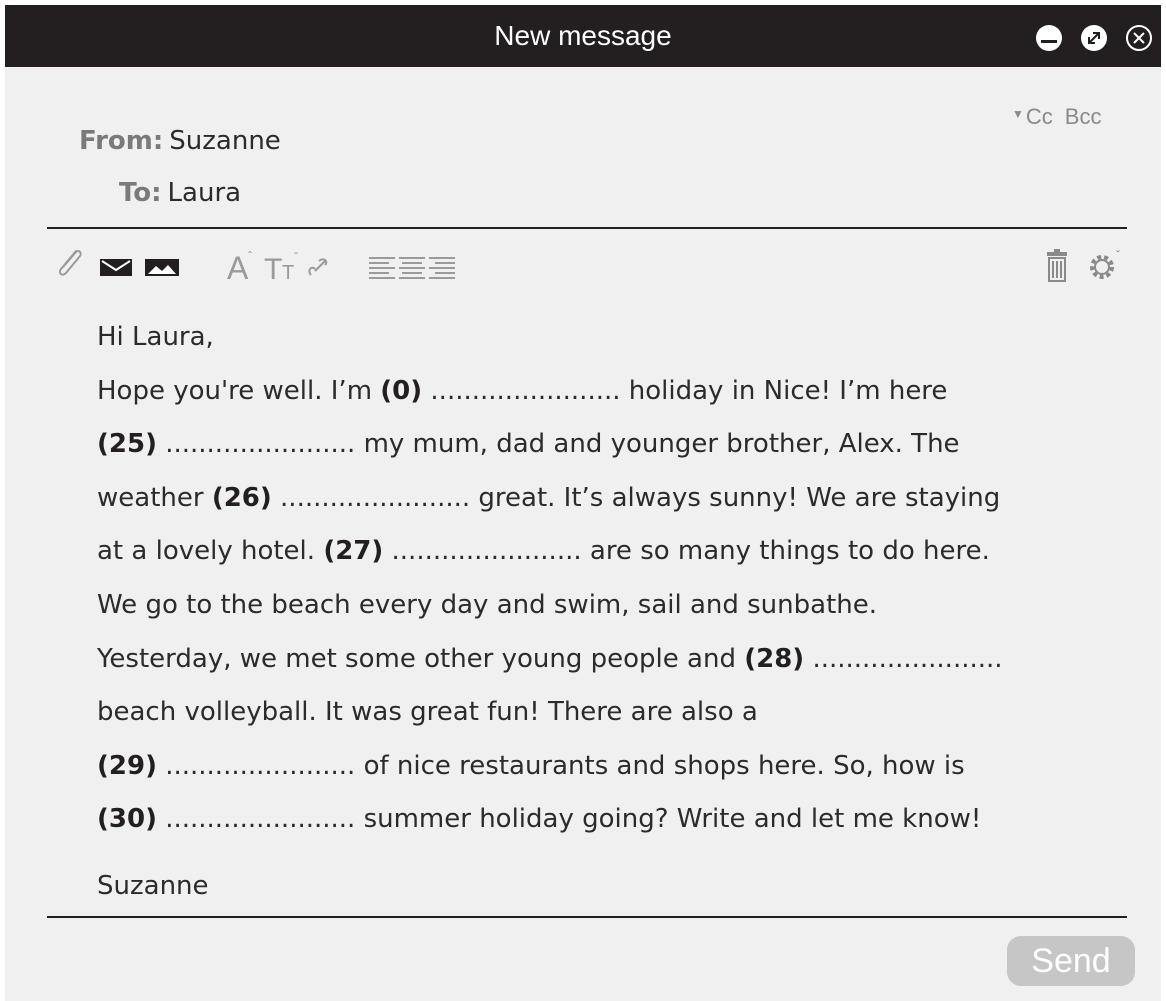  I want to click on to-row: To: Laura, so click(180, 193).